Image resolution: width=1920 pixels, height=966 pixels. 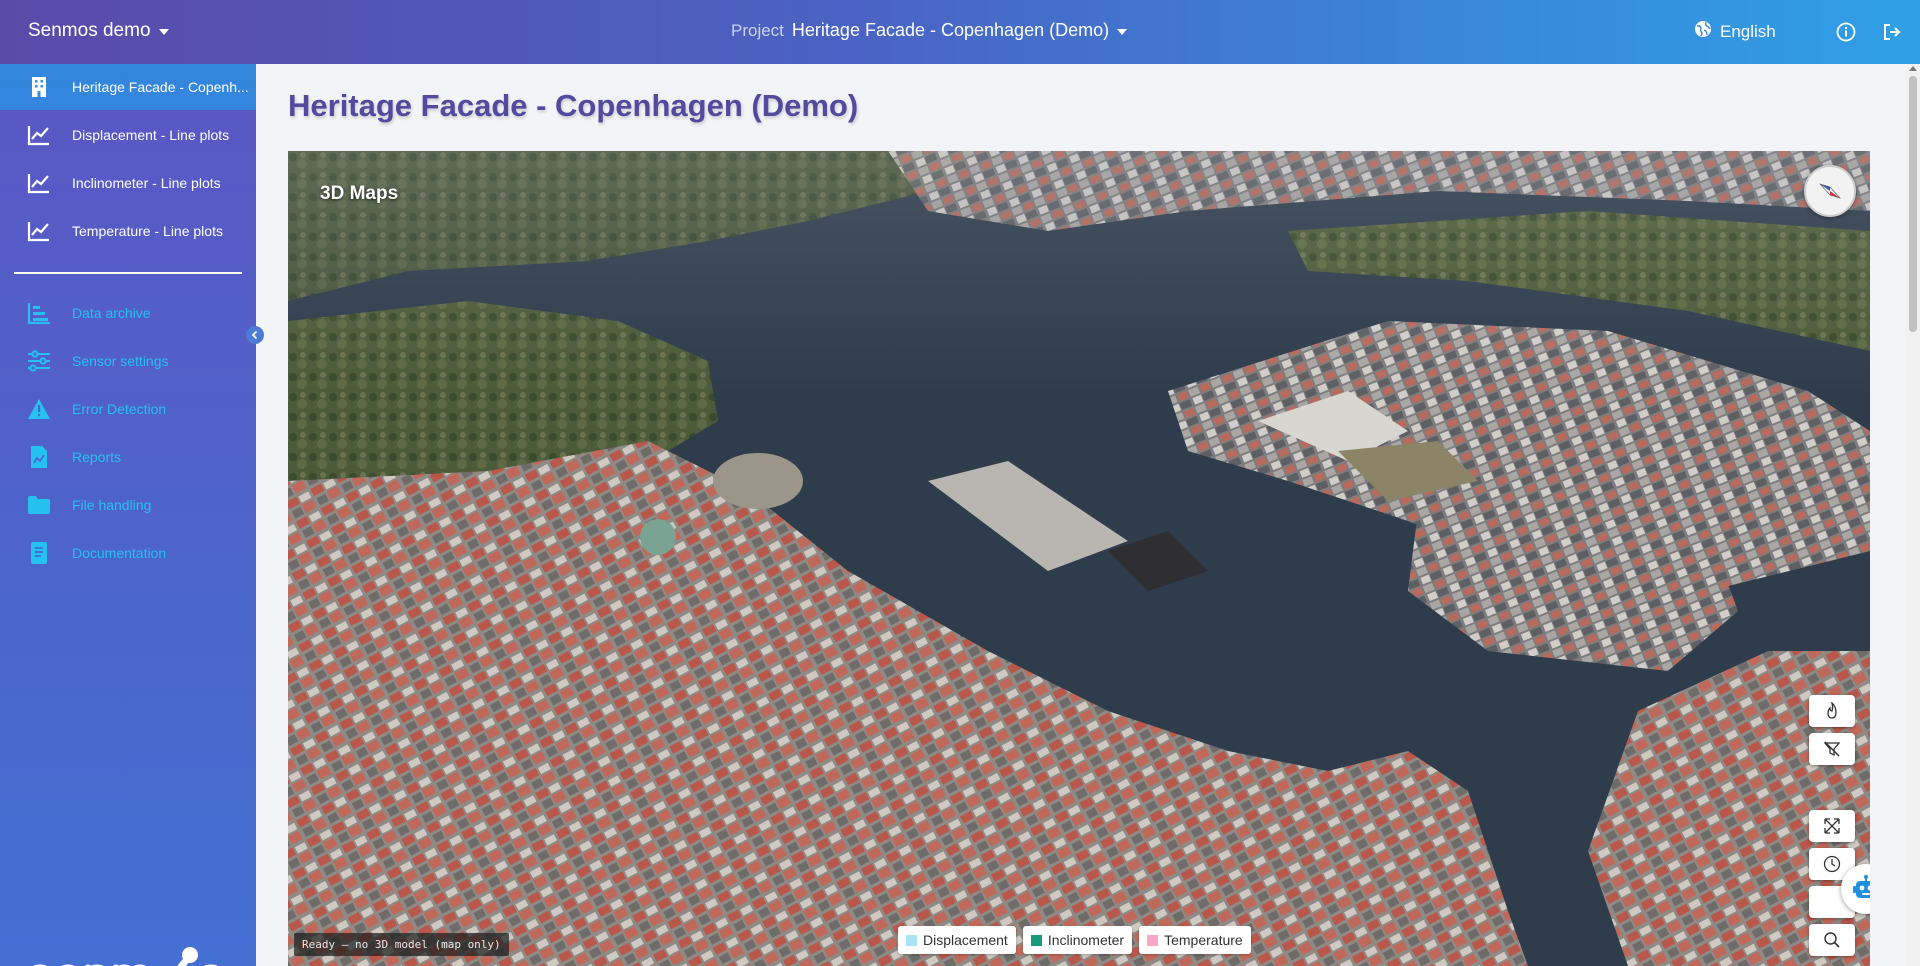 I want to click on robot-icon, so click(x=1861, y=886).